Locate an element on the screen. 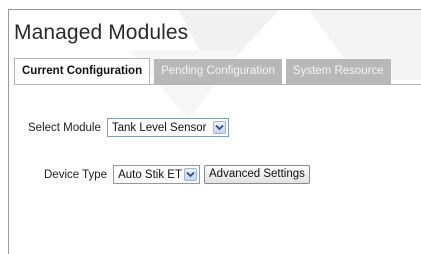 This screenshot has height=254, width=421. advanced-settings-button: Advanced Settings is located at coordinates (257, 174).